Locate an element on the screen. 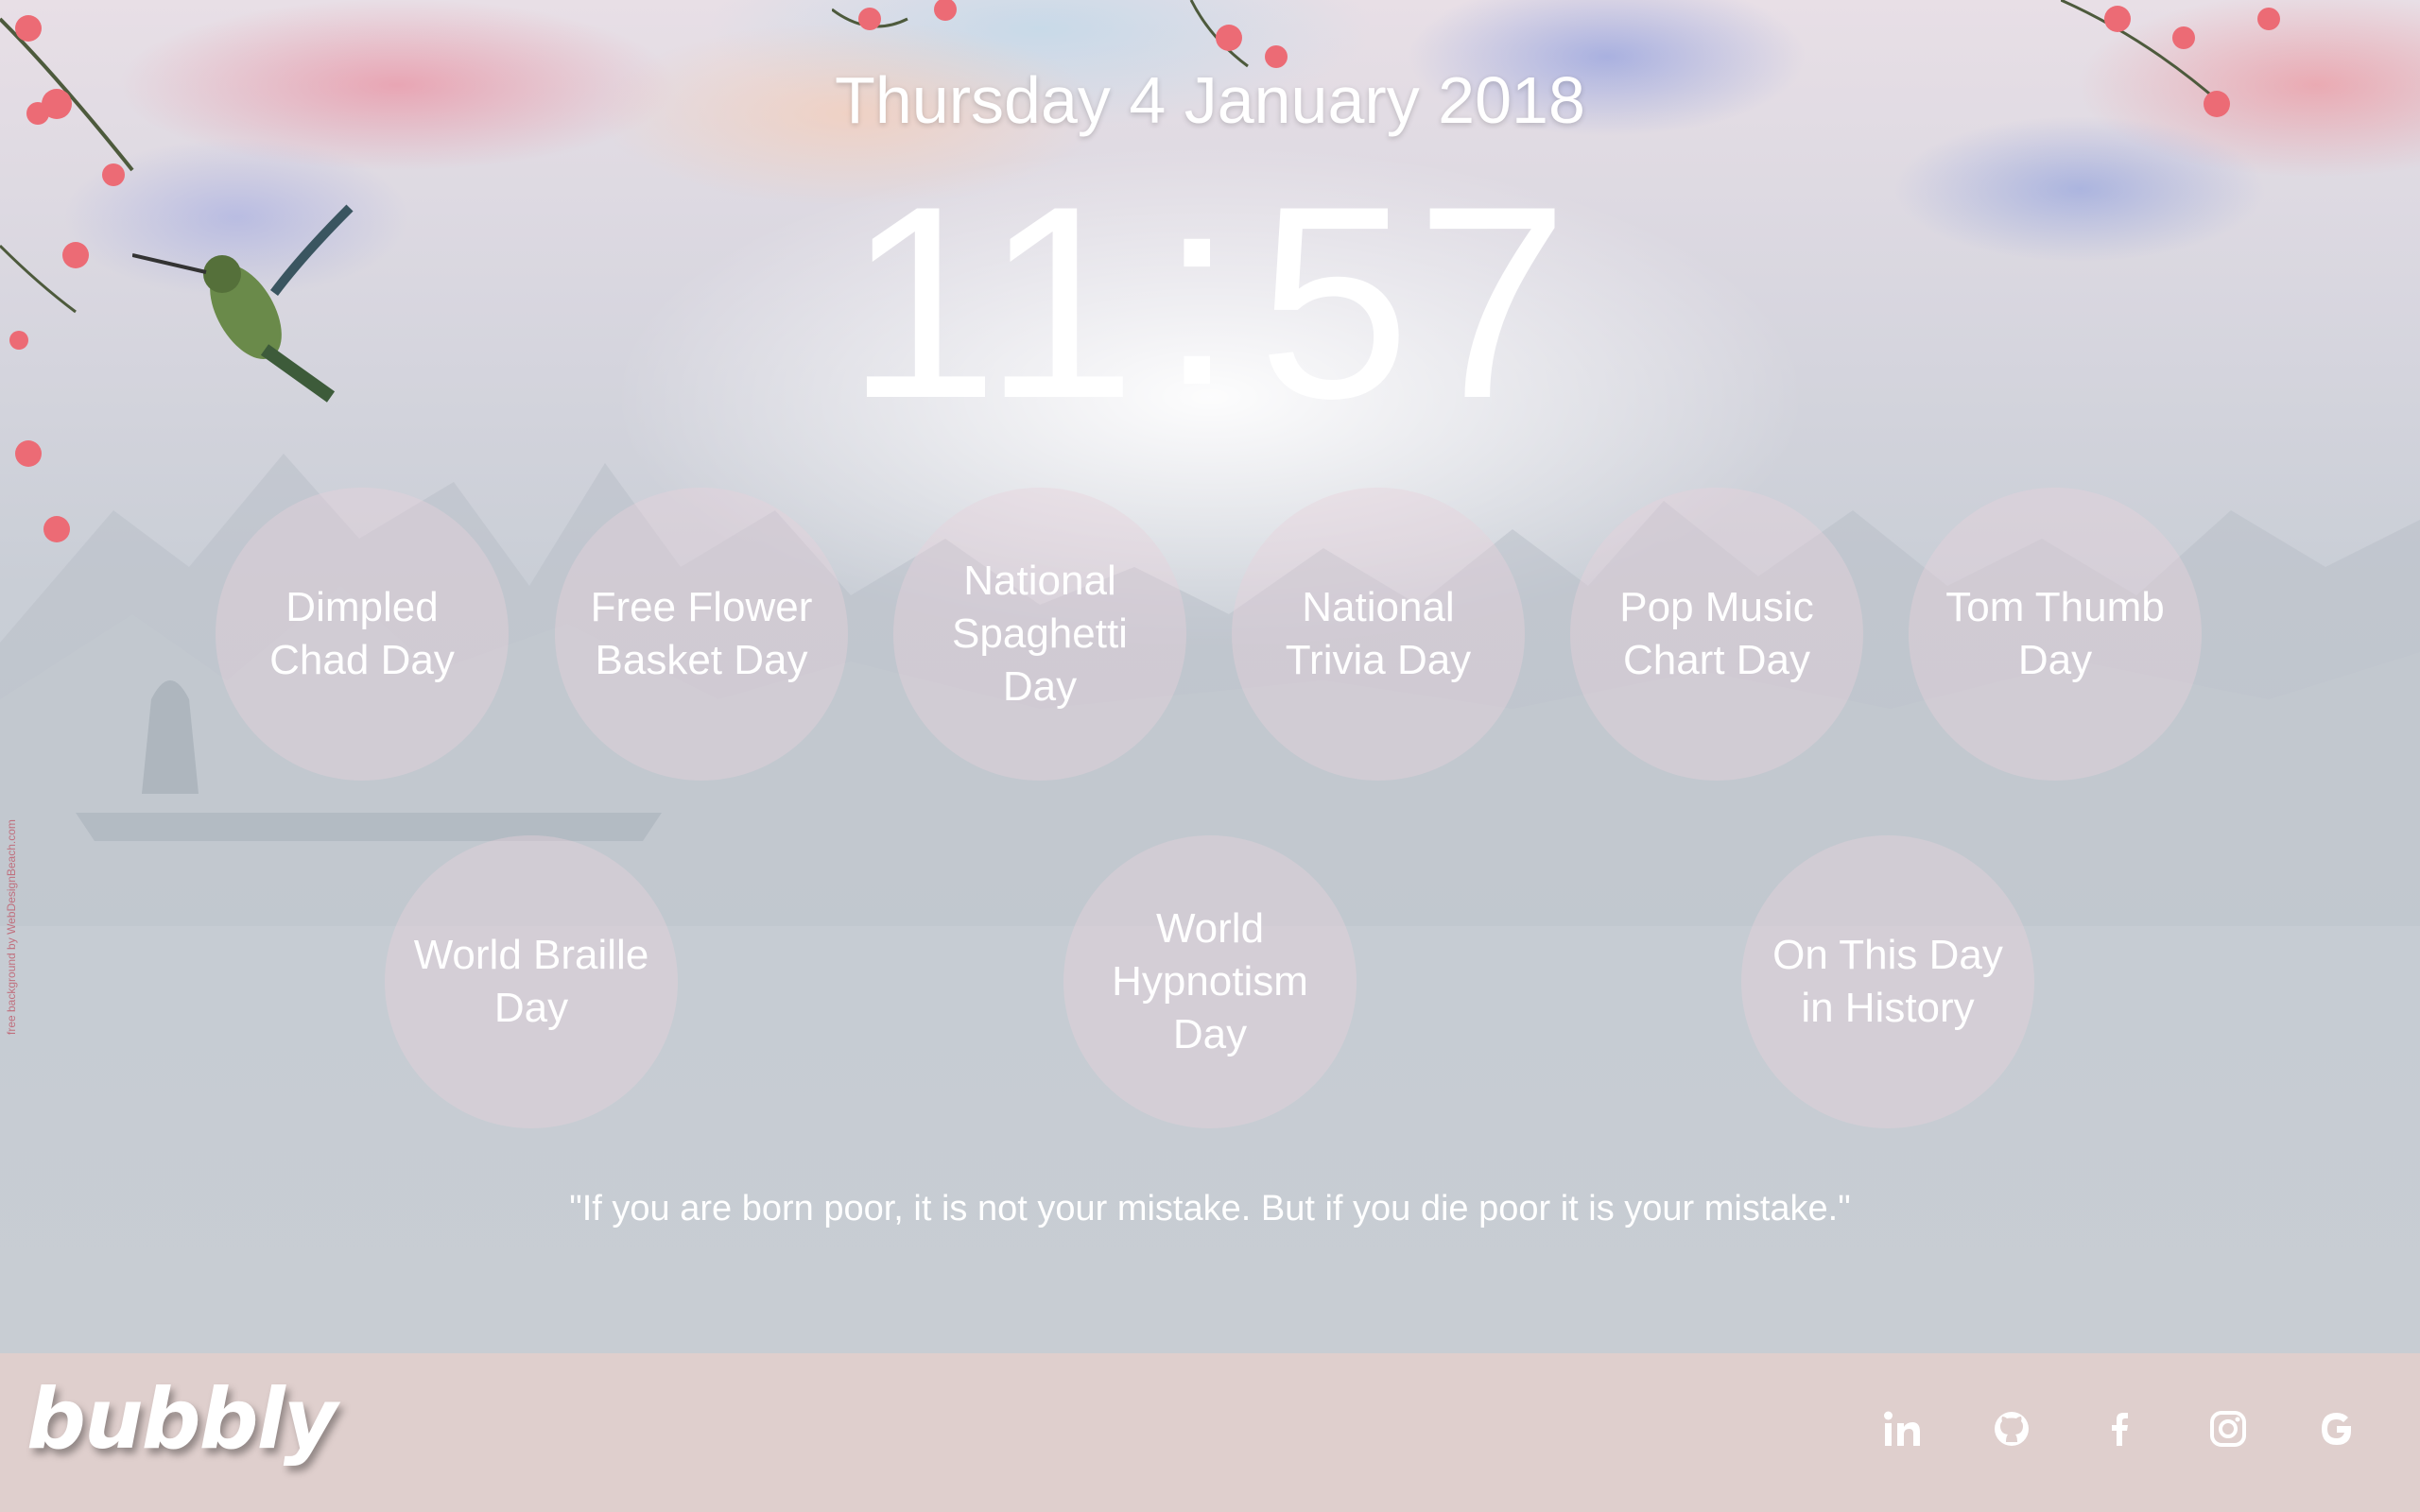 This screenshot has width=2420, height=1512. event-label: Dimpled Chad Day is located at coordinates (362, 633).